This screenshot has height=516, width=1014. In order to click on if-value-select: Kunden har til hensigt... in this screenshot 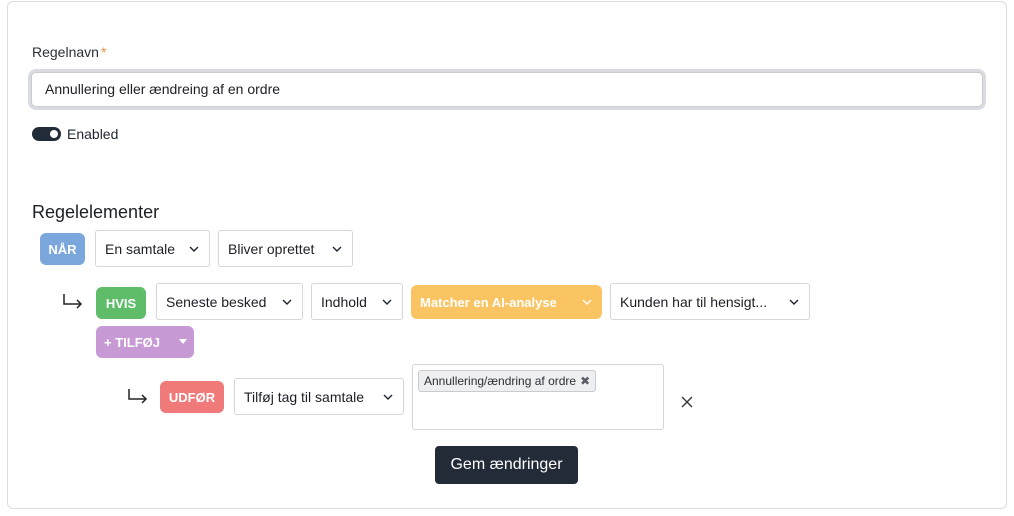, I will do `click(710, 301)`.